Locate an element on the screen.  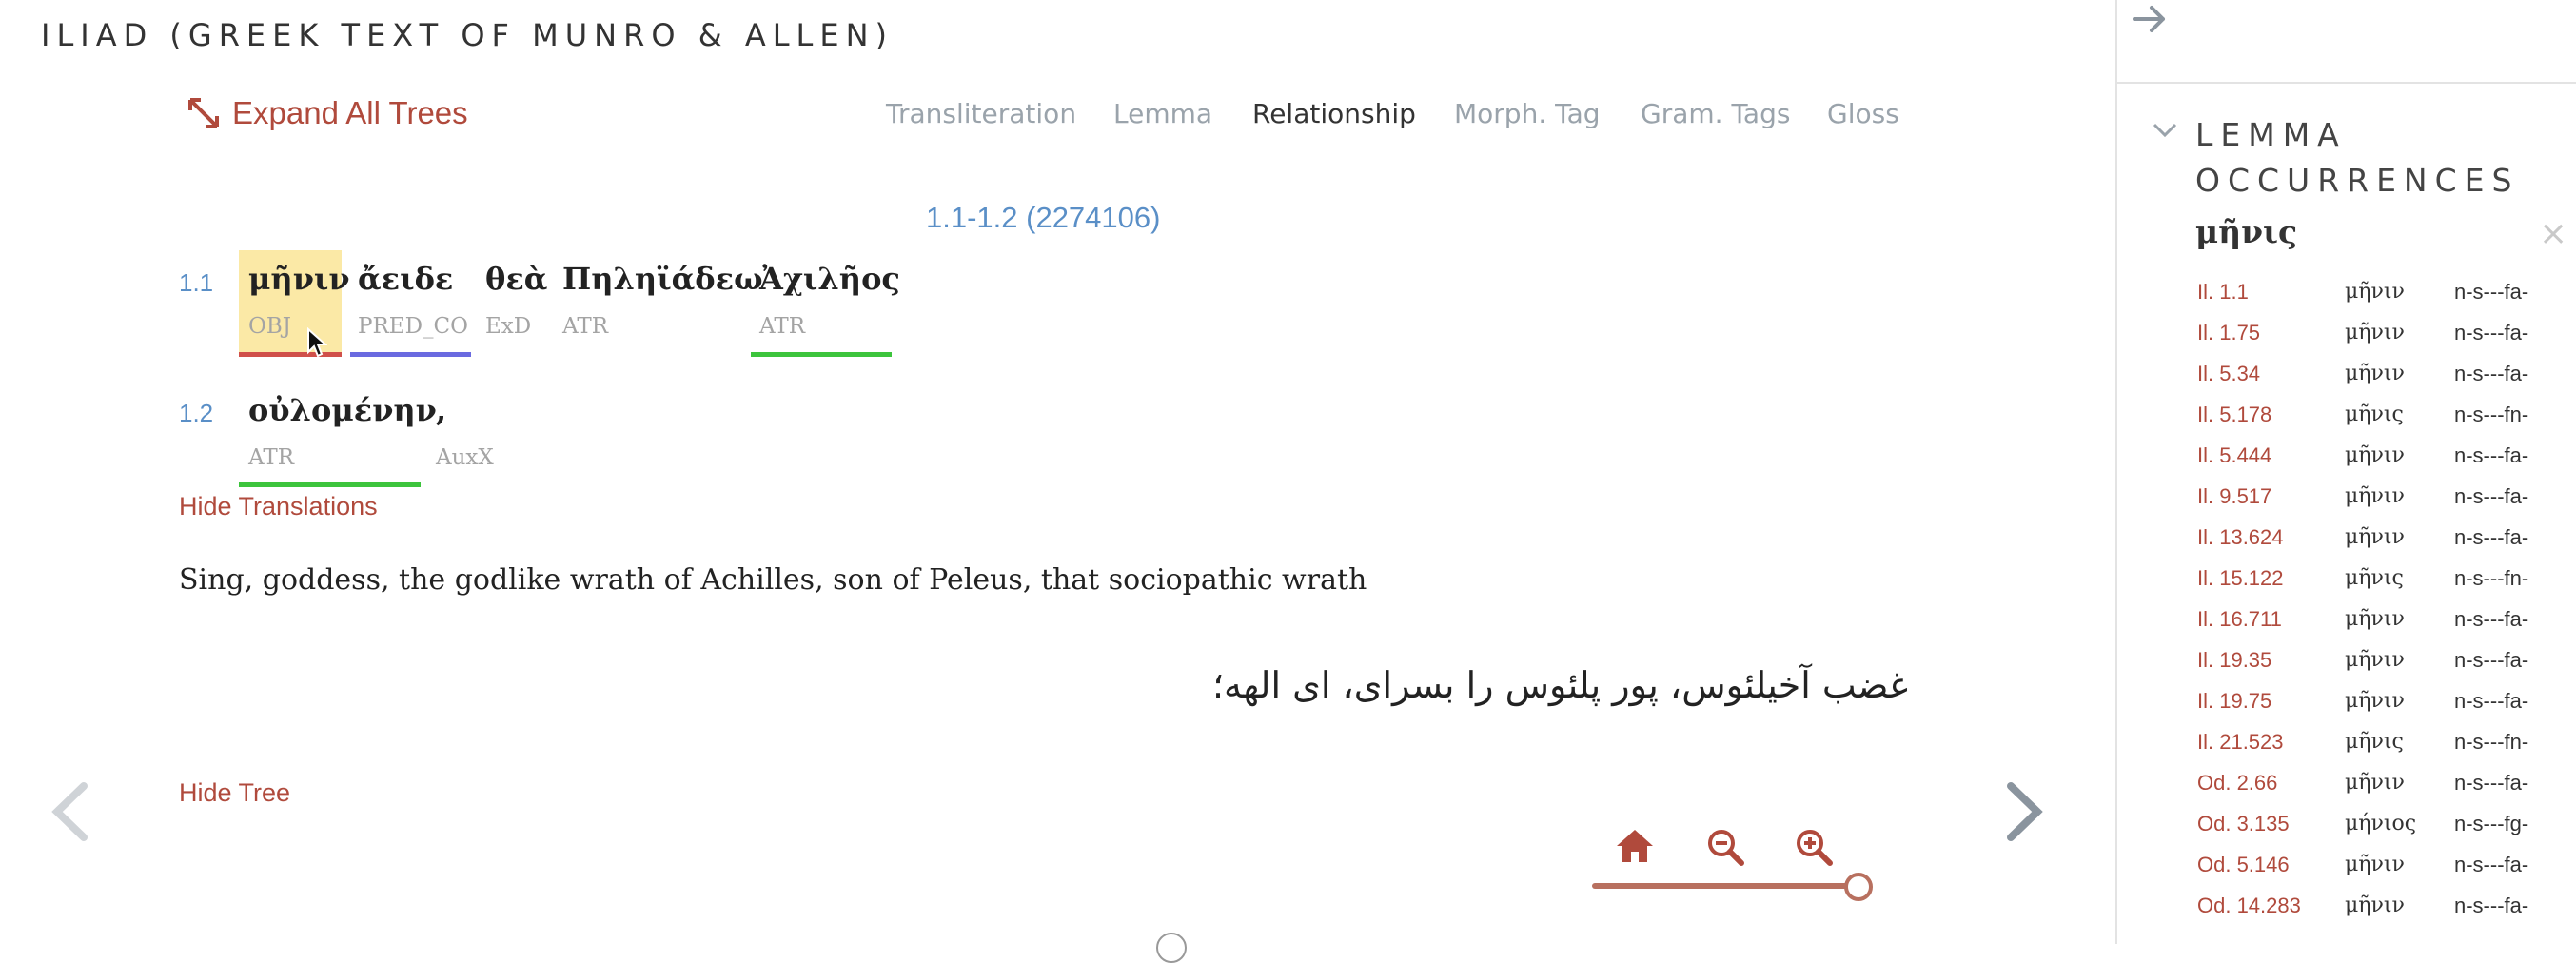
occurrence-row: Il. 19.35 μῆνιν n-s---fa- is located at coordinates (2382, 668).